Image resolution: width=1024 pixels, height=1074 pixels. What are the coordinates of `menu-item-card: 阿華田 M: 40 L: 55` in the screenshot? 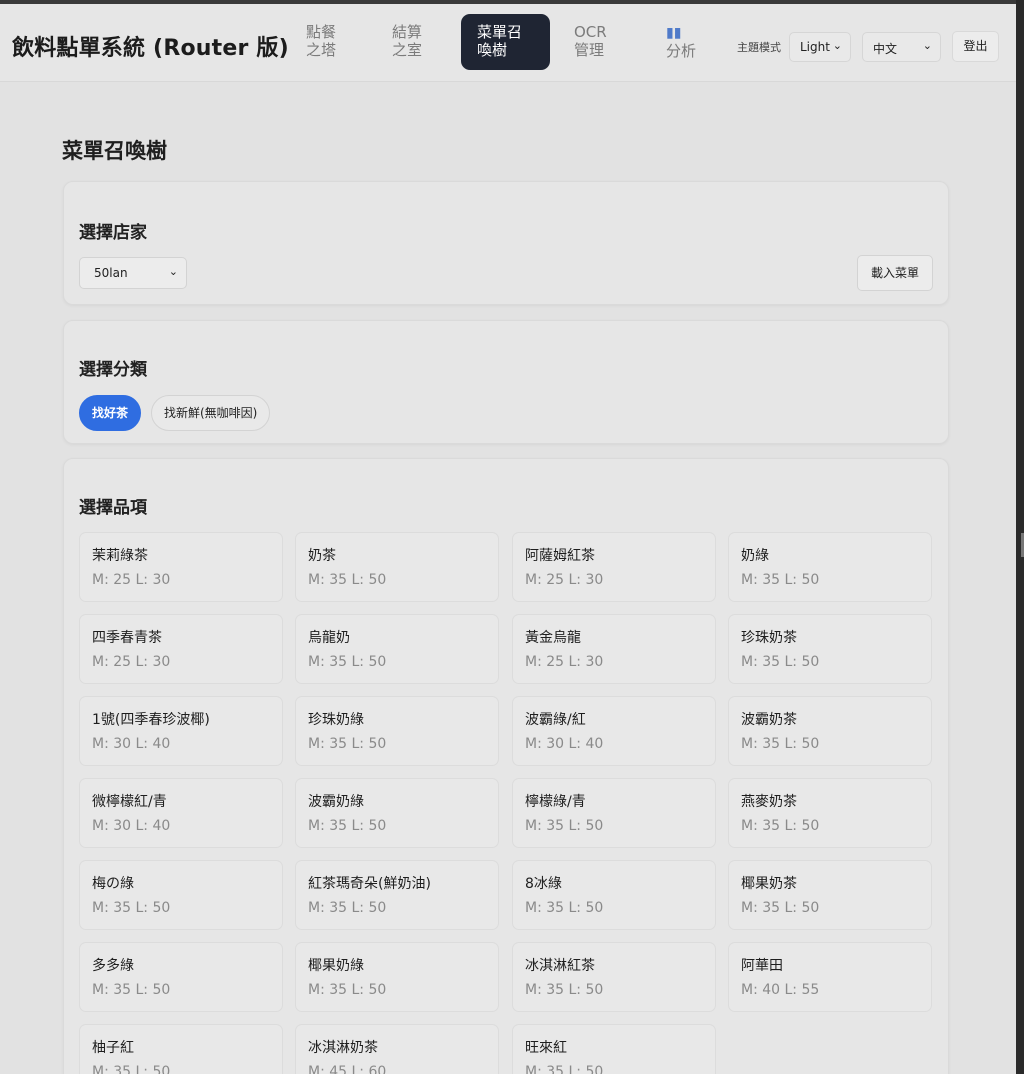 It's located at (830, 977).